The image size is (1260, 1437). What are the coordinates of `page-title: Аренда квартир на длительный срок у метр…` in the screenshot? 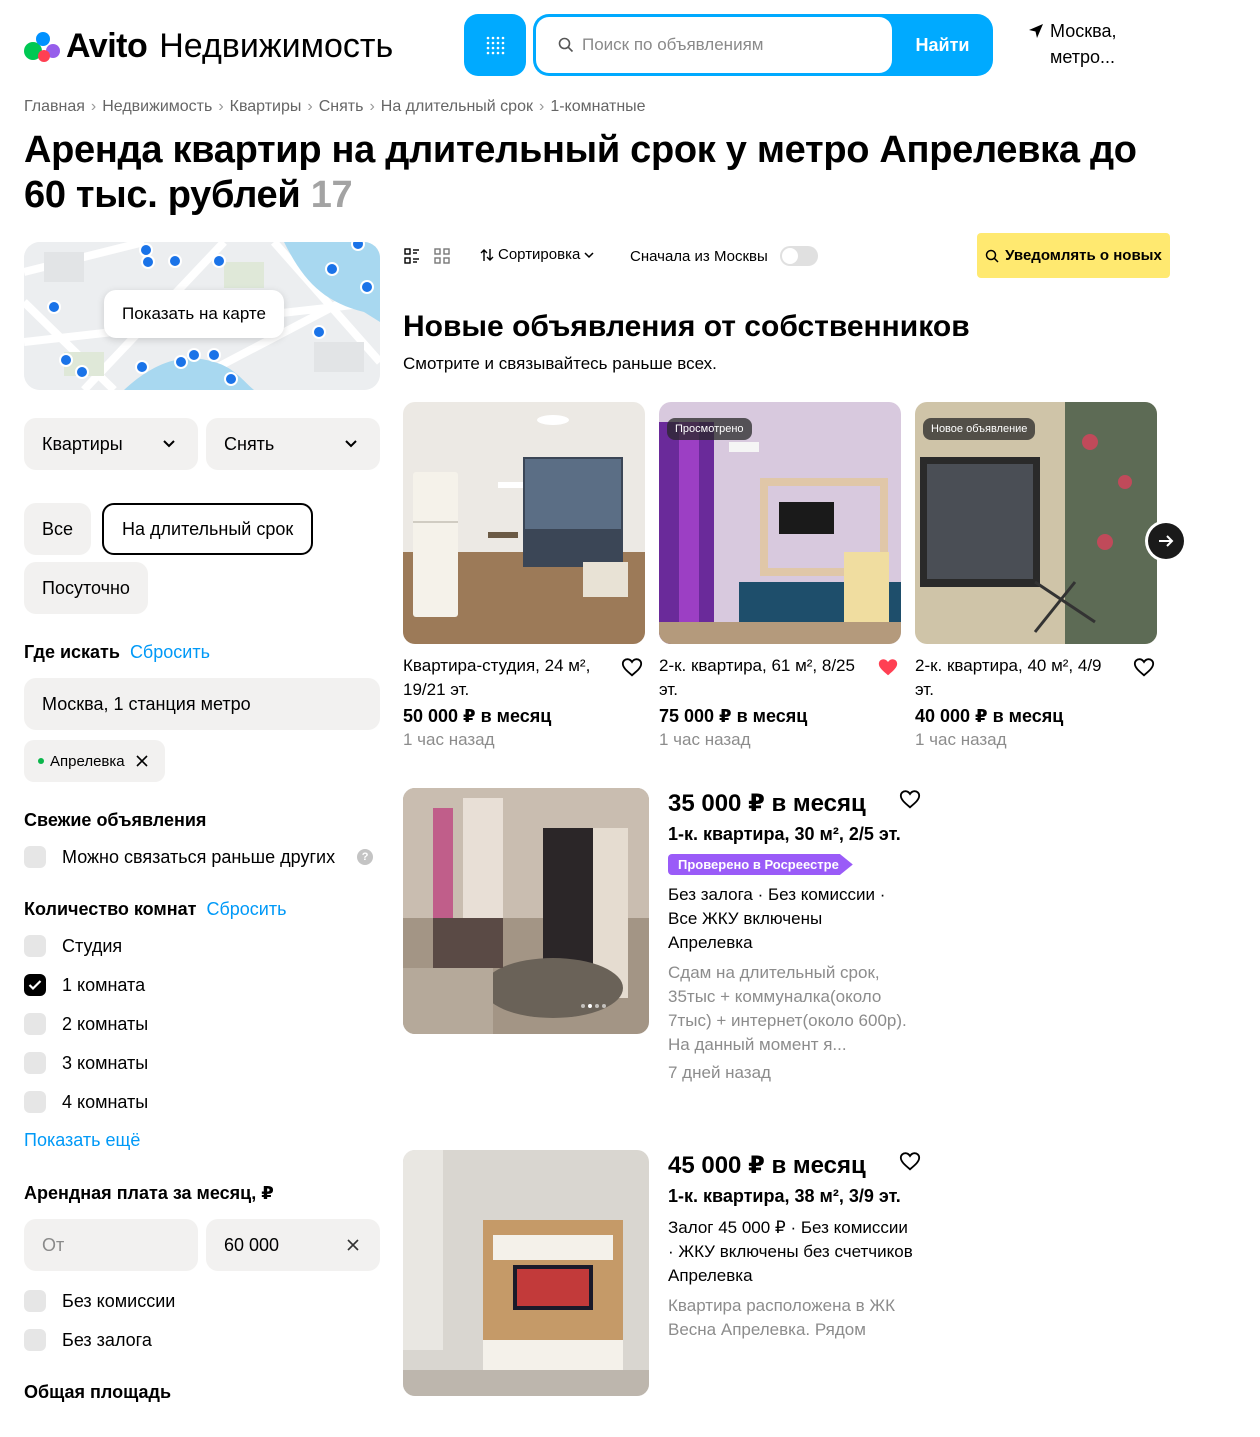 It's located at (584, 173).